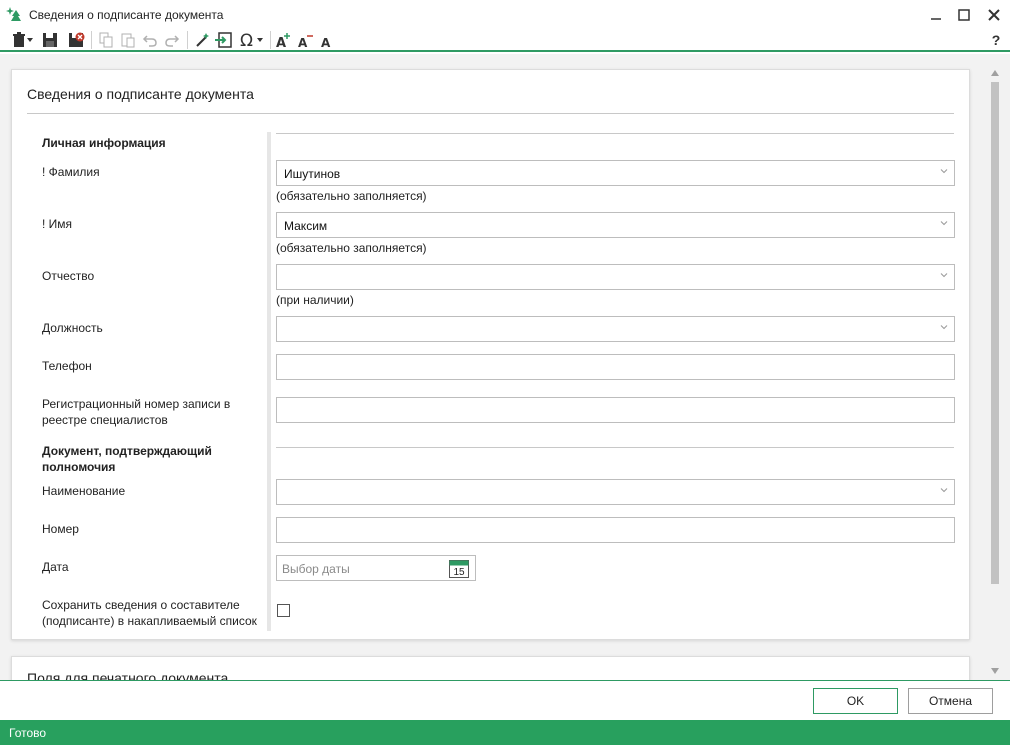 The image size is (1010, 745). I want to click on scrollbar-thumb, so click(995, 333).